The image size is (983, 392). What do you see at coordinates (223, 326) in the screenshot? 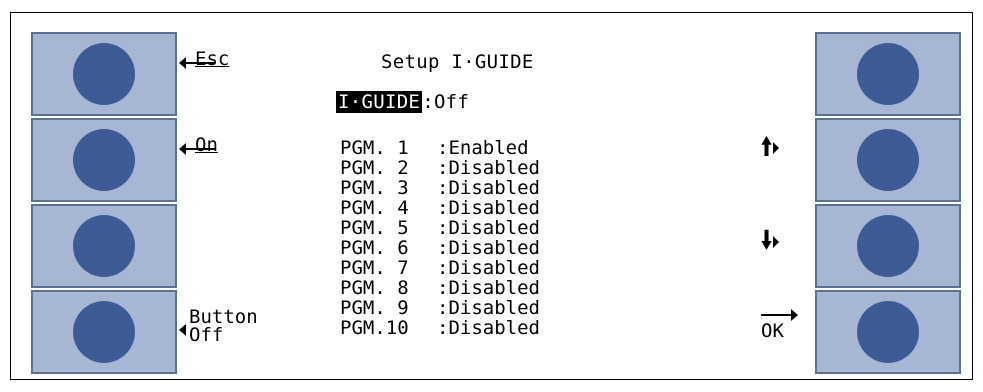
I see `button-off-label: Button Off` at bounding box center [223, 326].